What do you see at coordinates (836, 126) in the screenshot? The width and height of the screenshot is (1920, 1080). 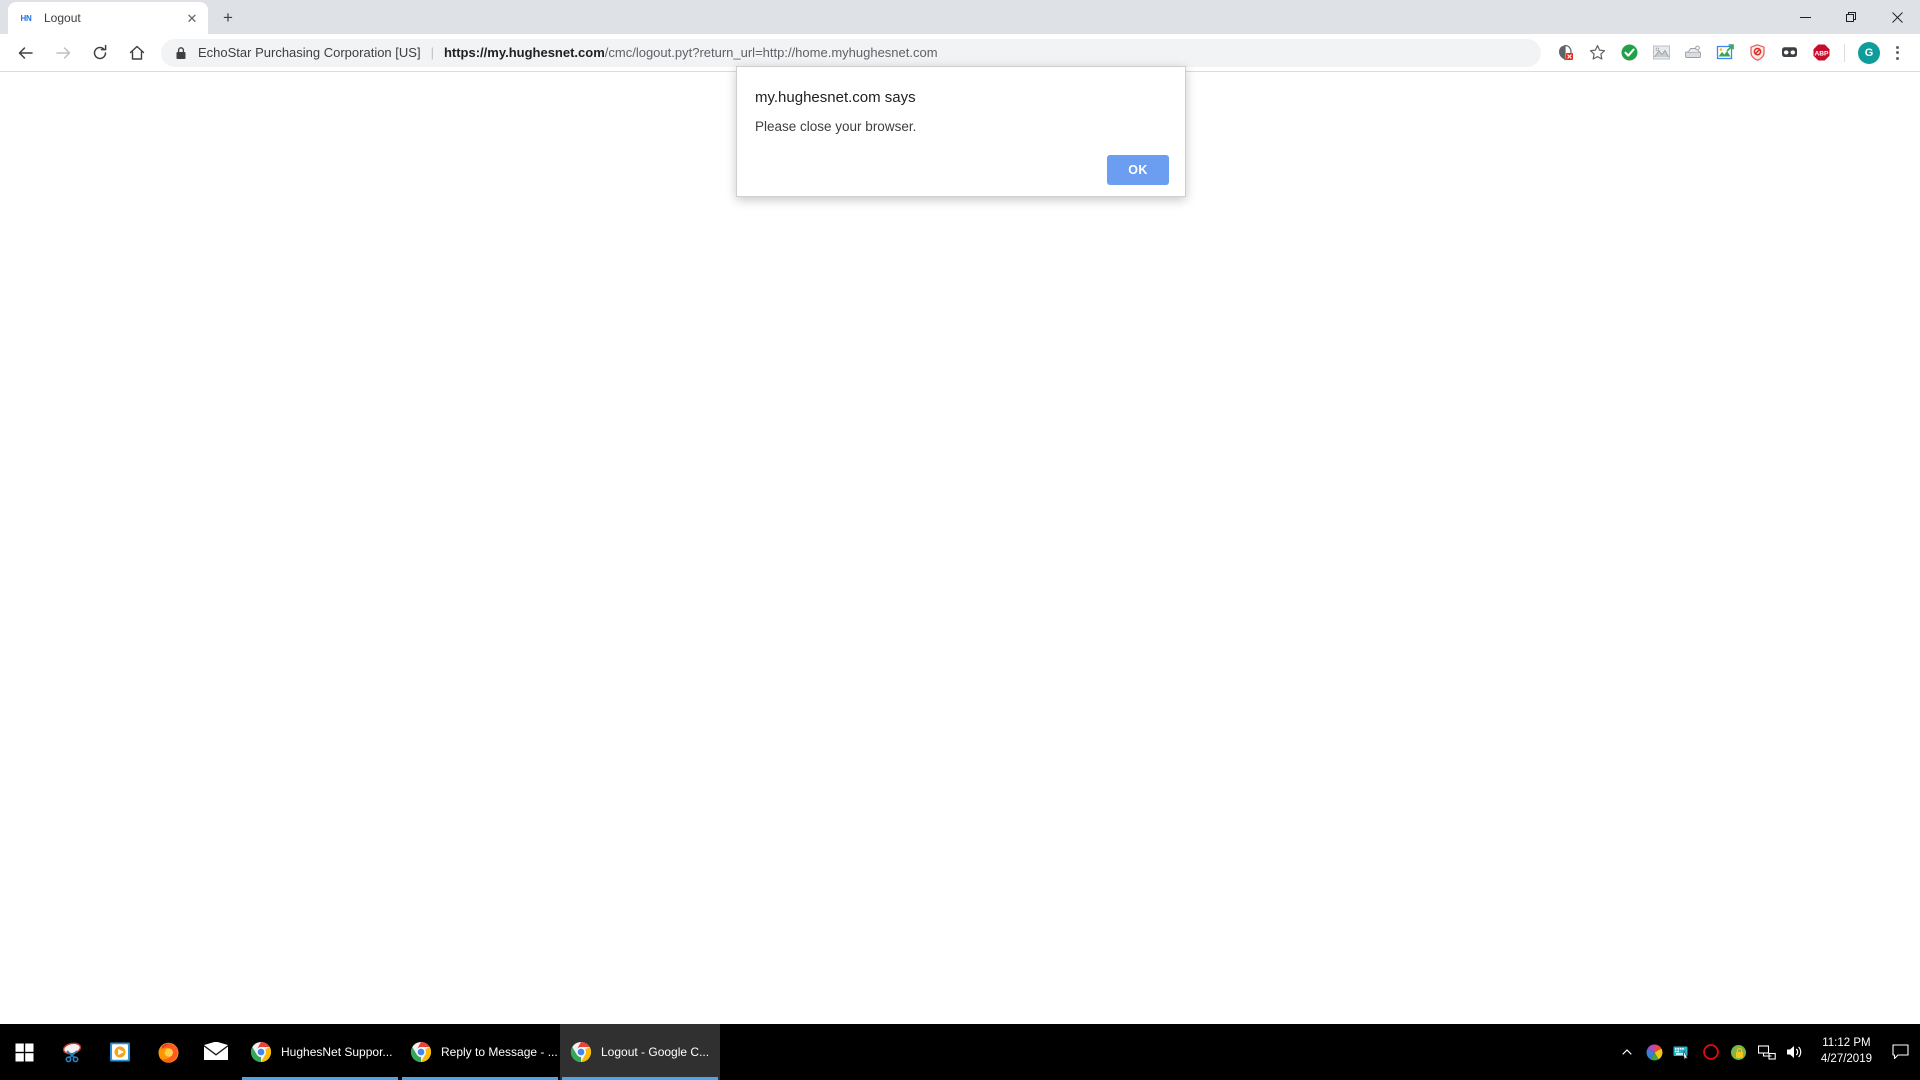 I see `dialog-message: Please close your browser.` at bounding box center [836, 126].